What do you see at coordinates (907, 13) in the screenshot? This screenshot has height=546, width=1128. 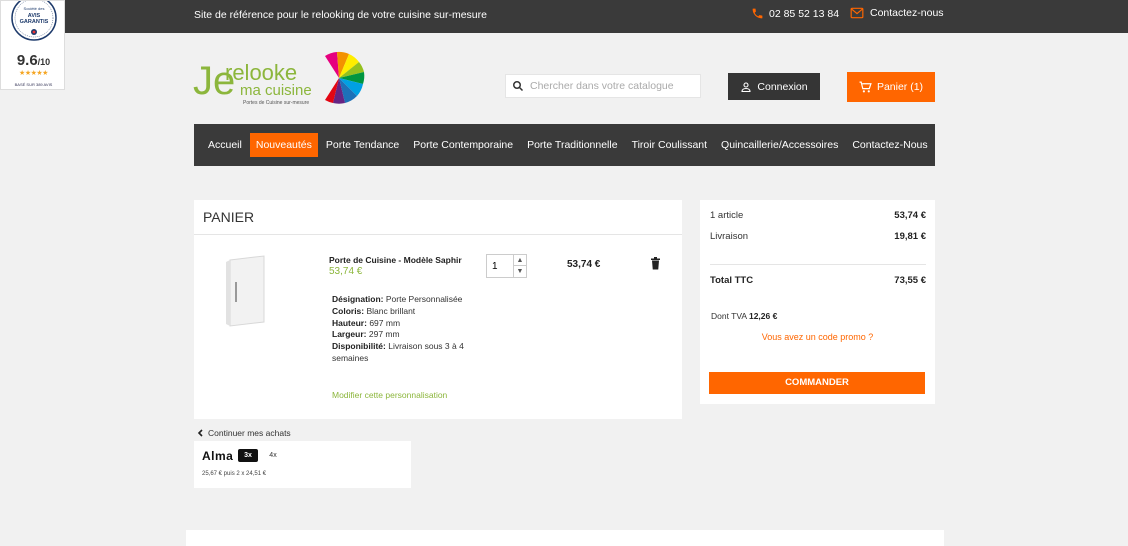 I see `contact-label: Contactez-nous` at bounding box center [907, 13].